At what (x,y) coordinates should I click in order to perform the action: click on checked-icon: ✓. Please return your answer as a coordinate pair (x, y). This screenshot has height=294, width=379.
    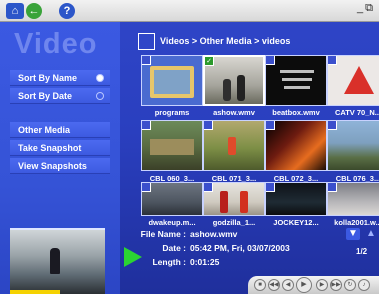
    Looking at the image, I should click on (209, 61).